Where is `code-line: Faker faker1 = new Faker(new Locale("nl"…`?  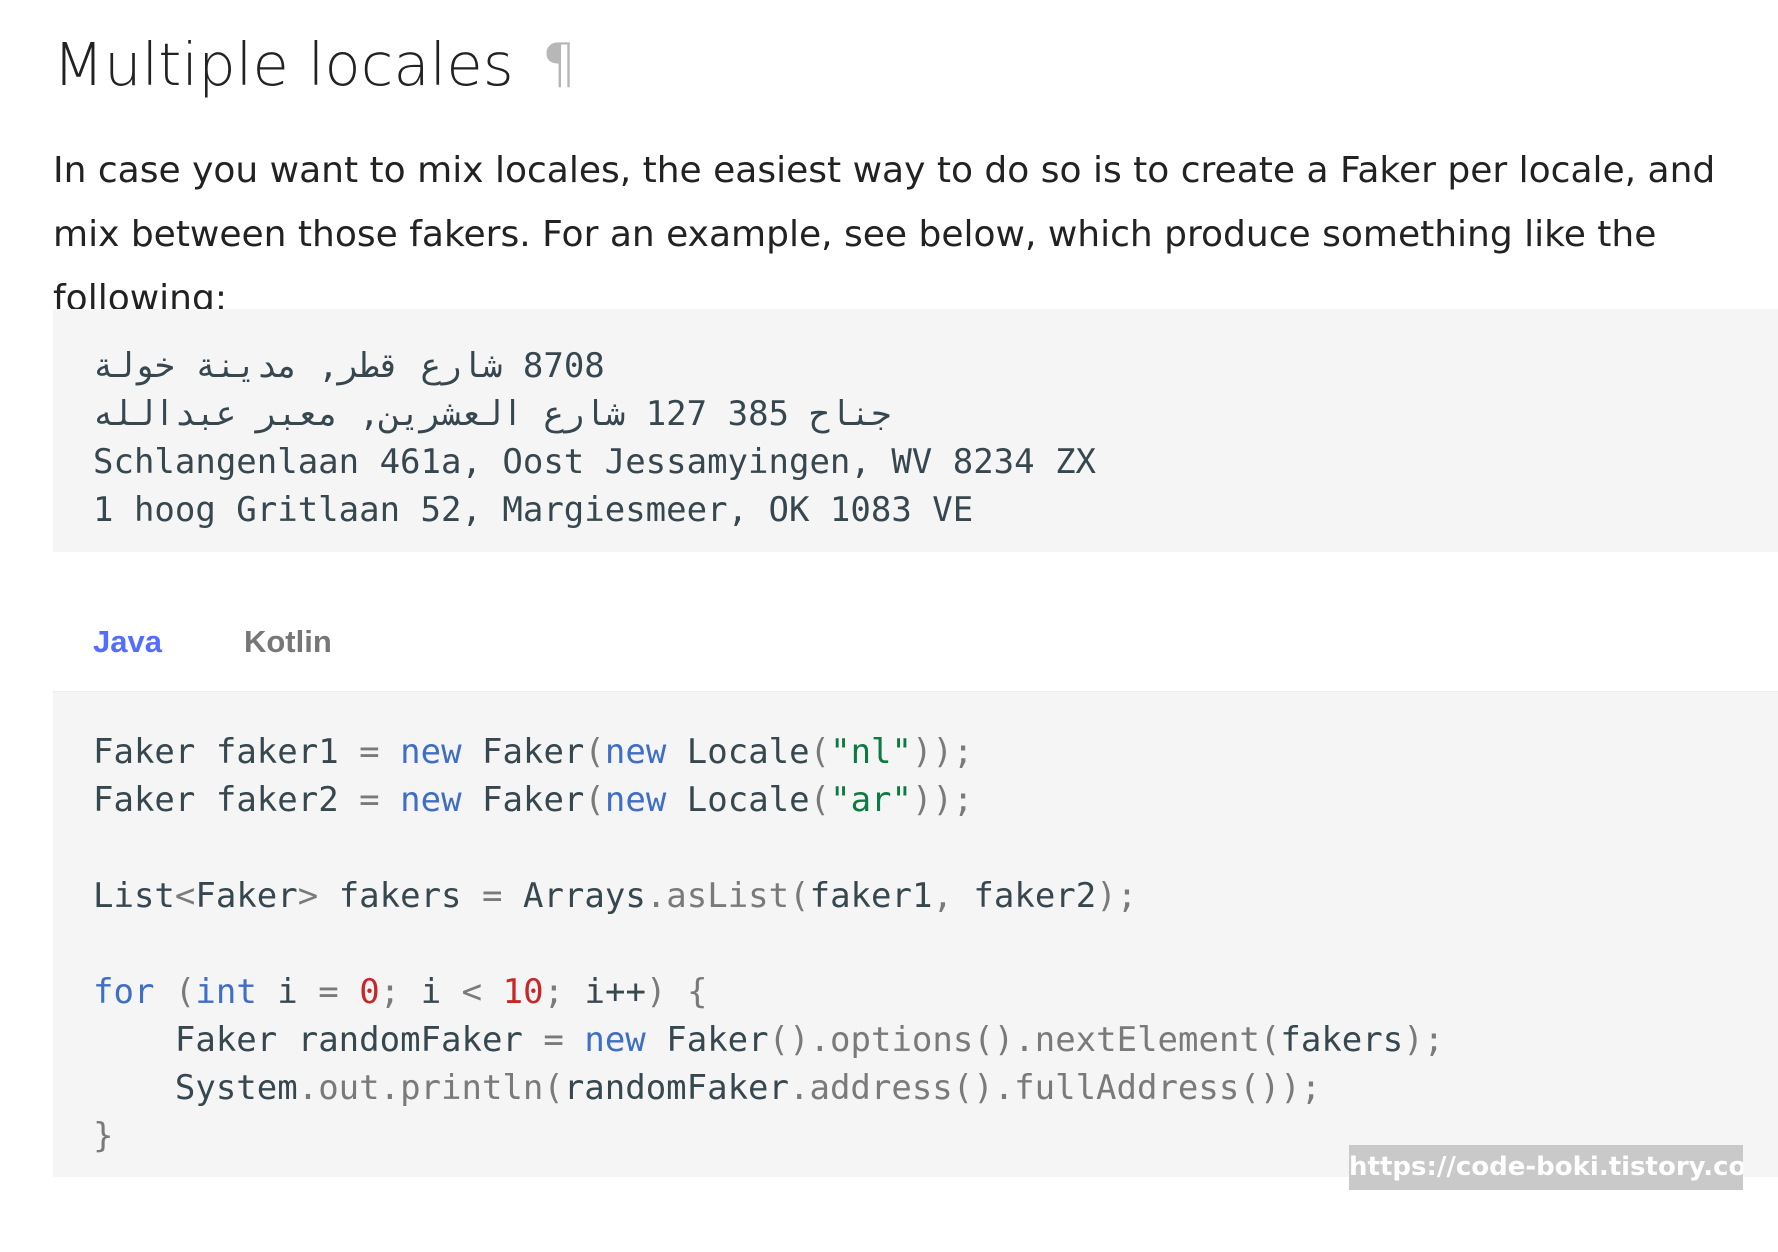 code-line: Faker faker1 = new Faker(new Locale("nl"… is located at coordinates (533, 752).